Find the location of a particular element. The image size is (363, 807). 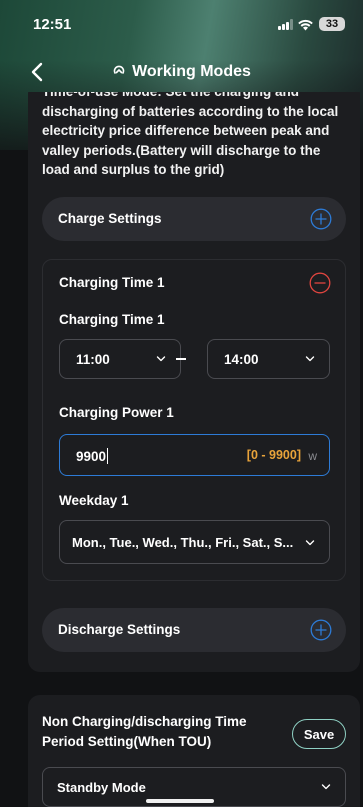

page-title: Working Modes is located at coordinates (191, 71).